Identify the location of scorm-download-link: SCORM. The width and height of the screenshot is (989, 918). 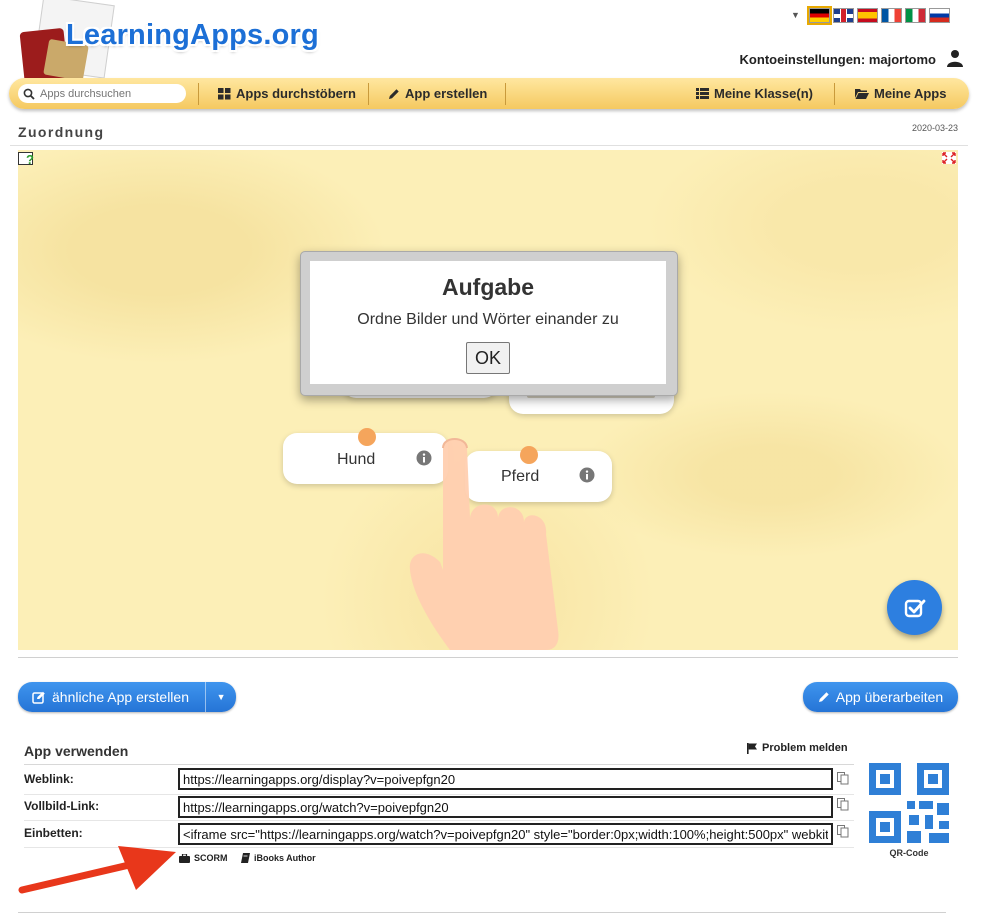
(203, 858).